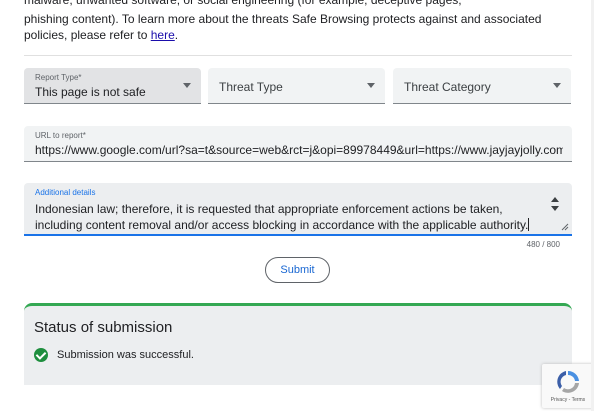 Image resolution: width=594 pixels, height=411 pixels. Describe the element at coordinates (103, 327) in the screenshot. I see `status-title: Status of submission` at that location.